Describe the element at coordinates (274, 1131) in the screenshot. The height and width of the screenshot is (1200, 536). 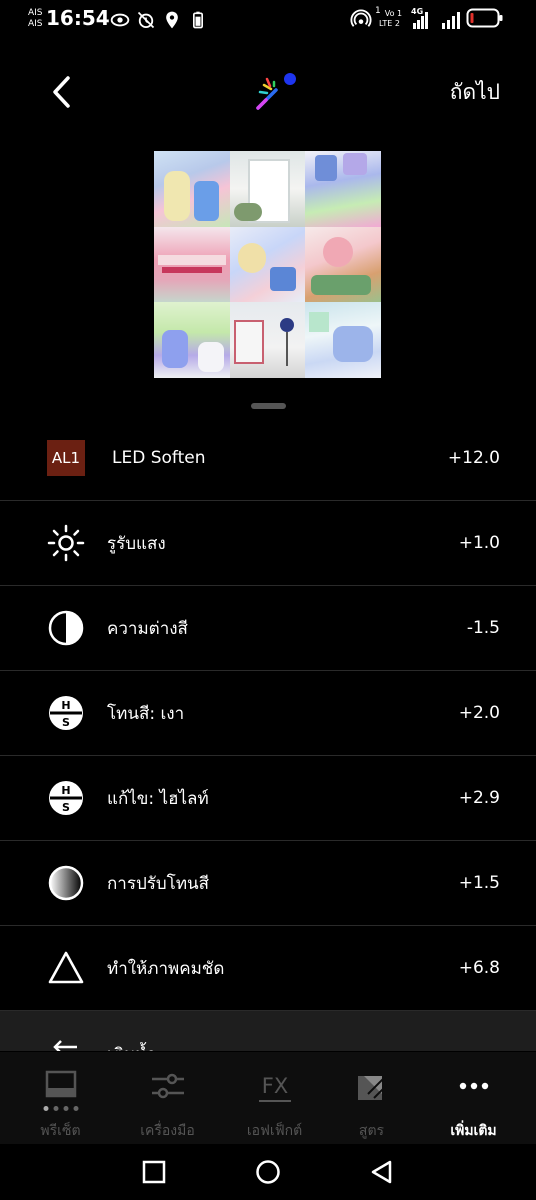
I see `tool-label: เอฟเฟ็กต์` at that location.